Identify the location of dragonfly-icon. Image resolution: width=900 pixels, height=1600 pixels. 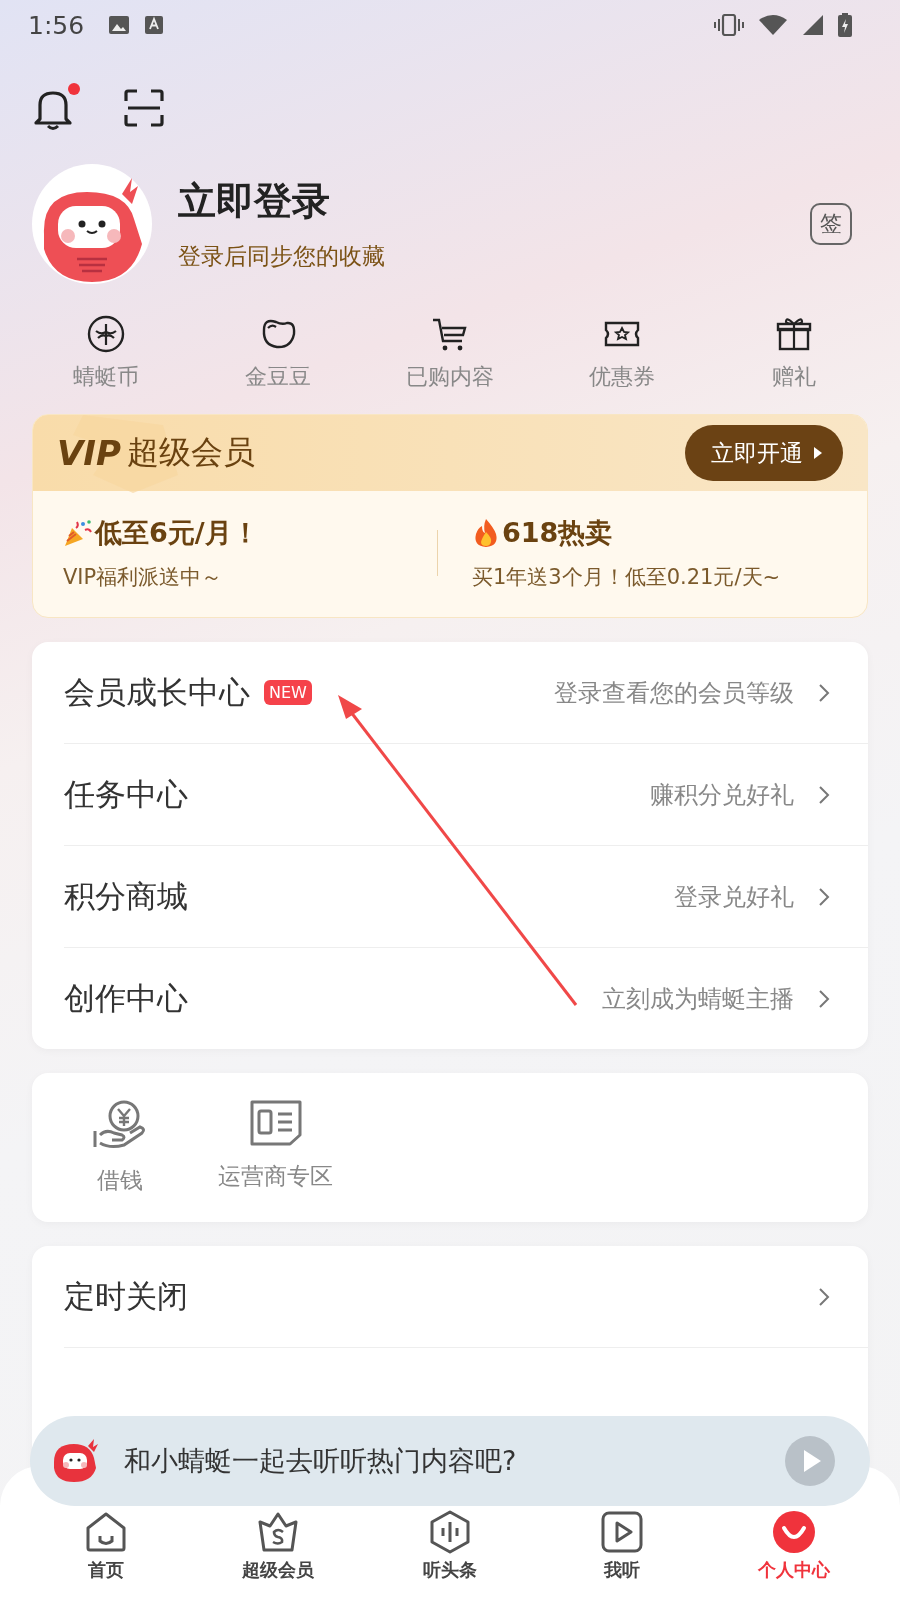
(106, 334).